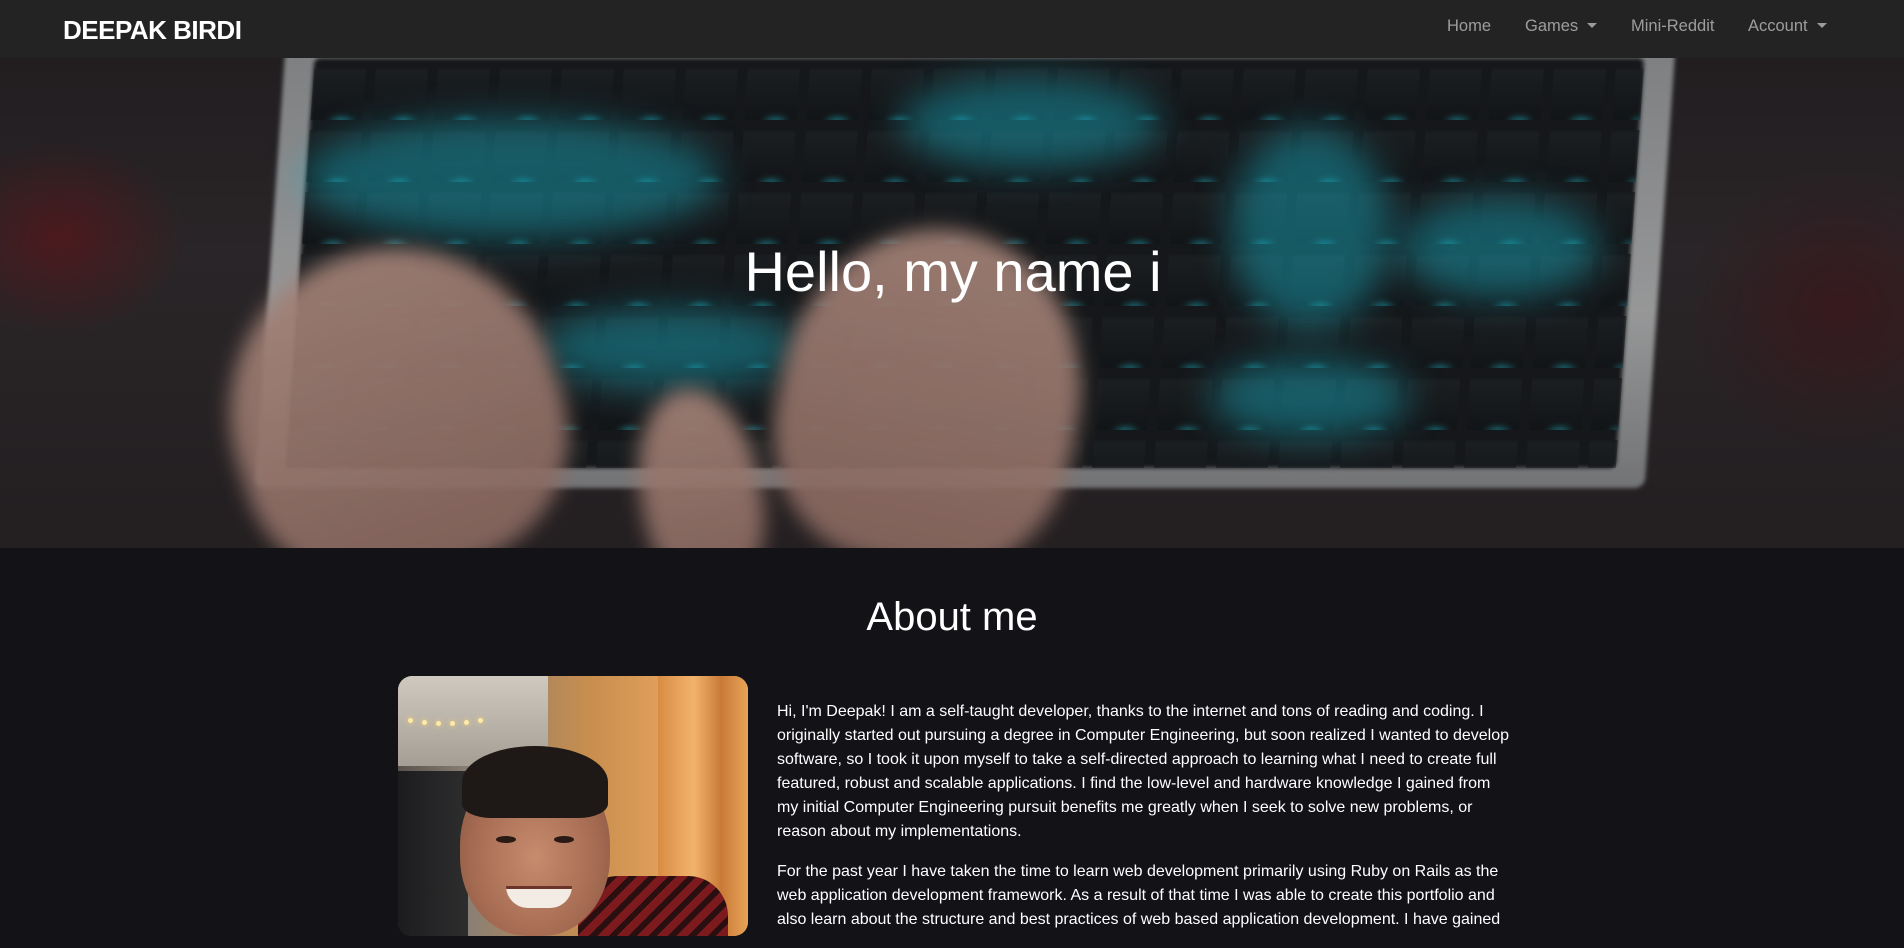 The height and width of the screenshot is (948, 1904). I want to click on nav-mini-reddit-label: Mini-Reddit, so click(1673, 26).